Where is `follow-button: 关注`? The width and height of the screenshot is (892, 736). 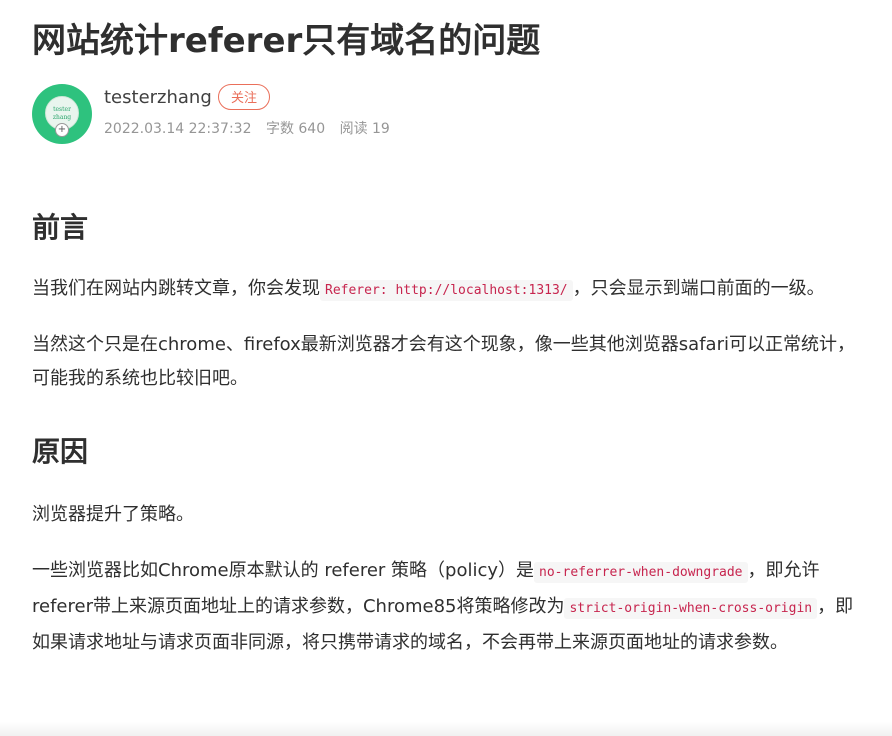 follow-button: 关注 is located at coordinates (244, 97).